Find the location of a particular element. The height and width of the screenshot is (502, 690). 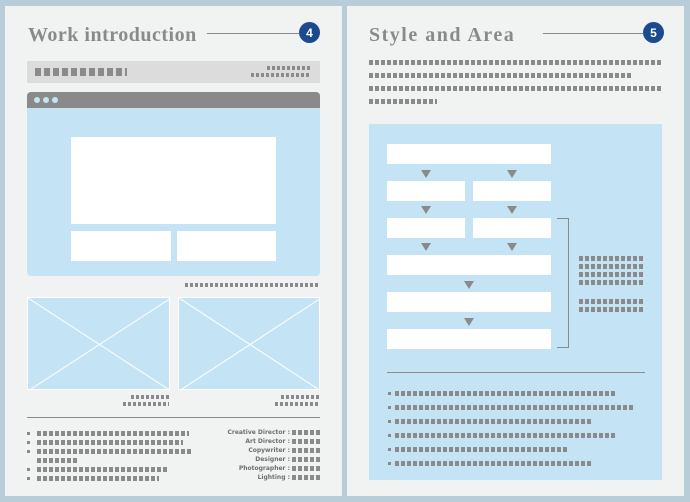

credit-lighting: Lighting : is located at coordinates (262, 477).